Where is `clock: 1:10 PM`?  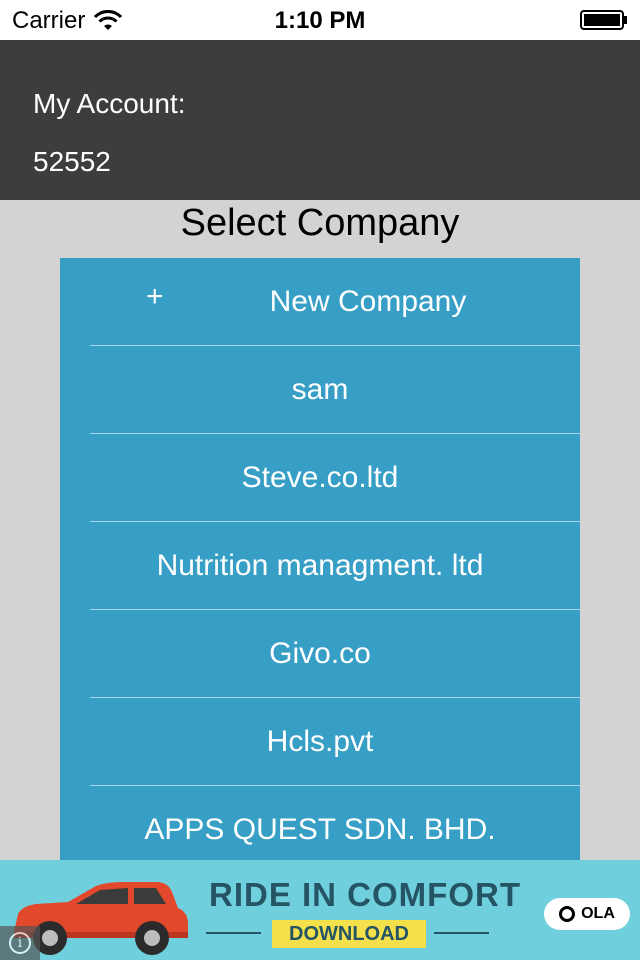
clock: 1:10 PM is located at coordinates (320, 20).